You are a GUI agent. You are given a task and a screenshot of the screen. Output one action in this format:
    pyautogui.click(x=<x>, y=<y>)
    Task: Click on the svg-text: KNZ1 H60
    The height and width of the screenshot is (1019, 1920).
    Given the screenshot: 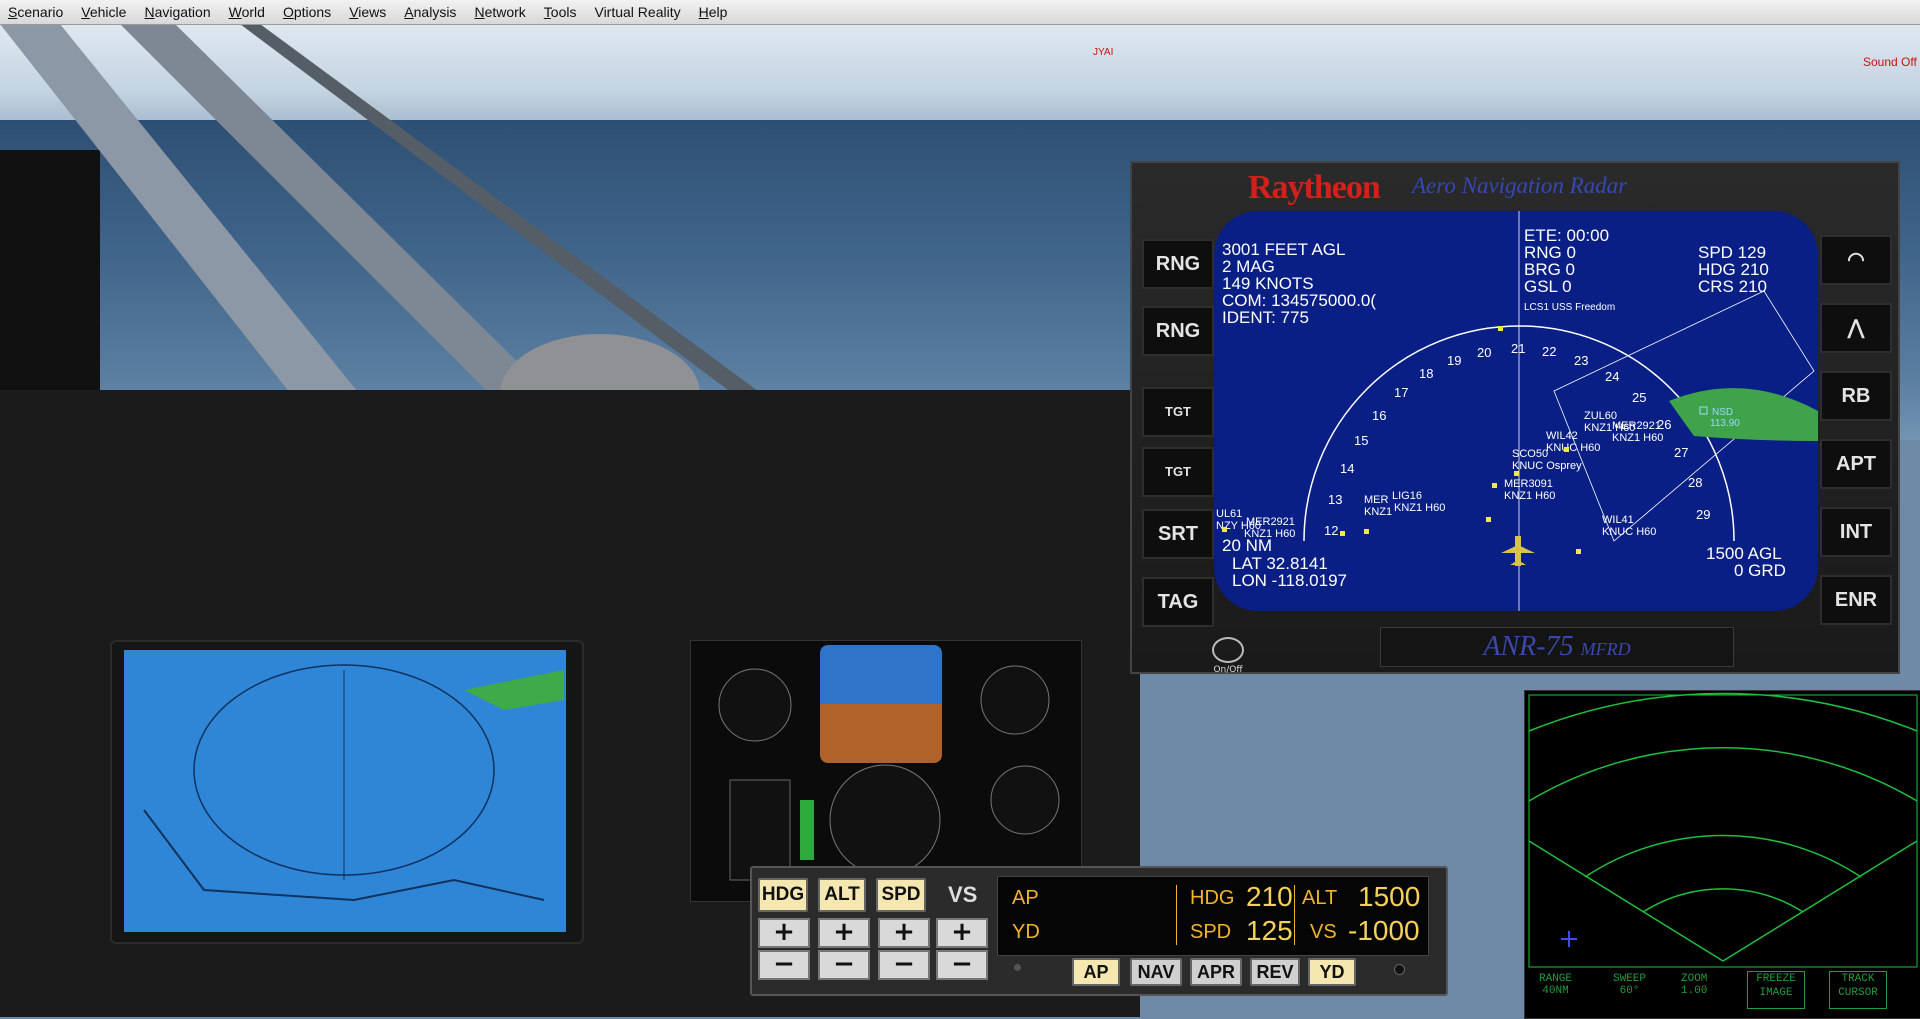 What is the action you would take?
    pyautogui.click(x=1637, y=438)
    